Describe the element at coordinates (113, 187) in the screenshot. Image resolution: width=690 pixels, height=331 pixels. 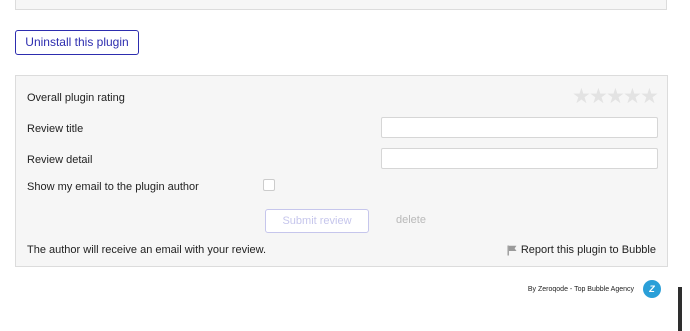
I see `show-email-label: Show my email to the plugin author` at that location.